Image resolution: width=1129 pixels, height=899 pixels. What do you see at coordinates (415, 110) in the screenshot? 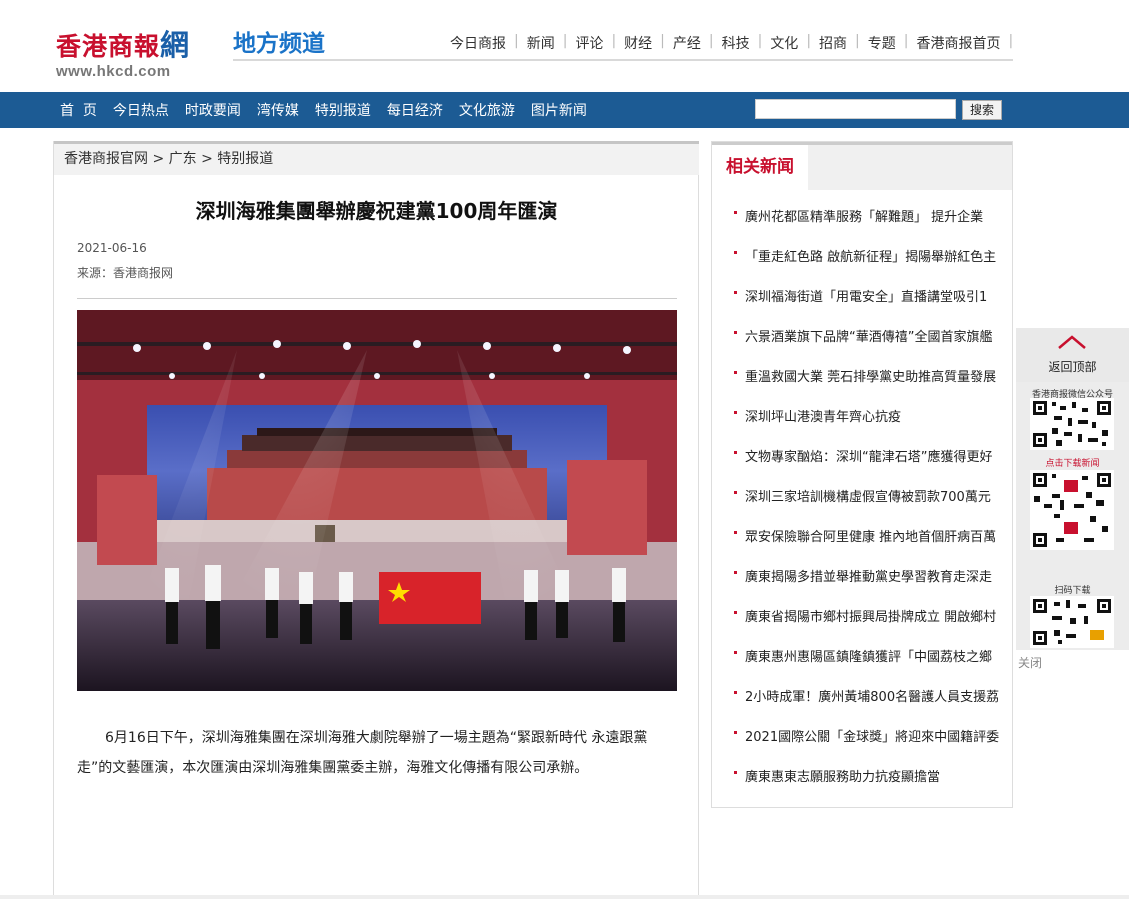
I see `nav-item: 每日经济` at bounding box center [415, 110].